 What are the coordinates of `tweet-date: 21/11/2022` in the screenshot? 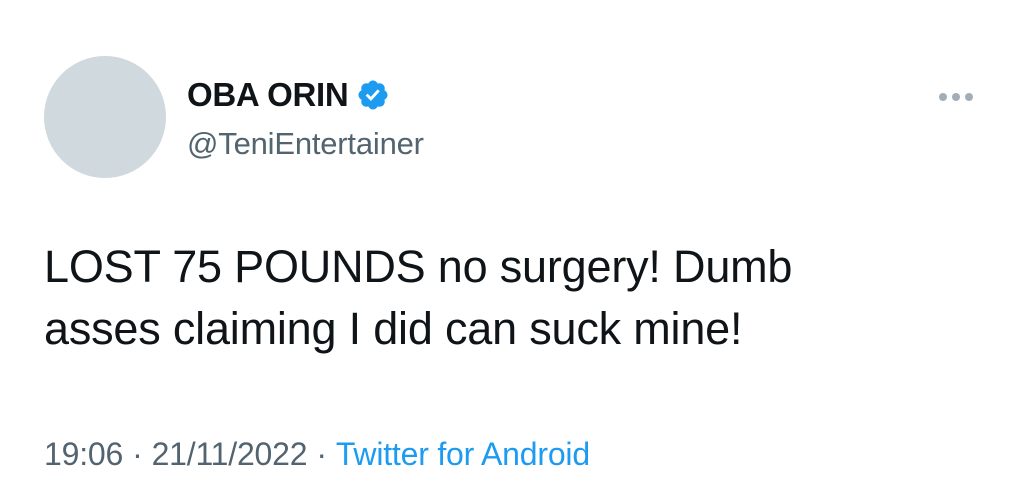 It's located at (230, 454).